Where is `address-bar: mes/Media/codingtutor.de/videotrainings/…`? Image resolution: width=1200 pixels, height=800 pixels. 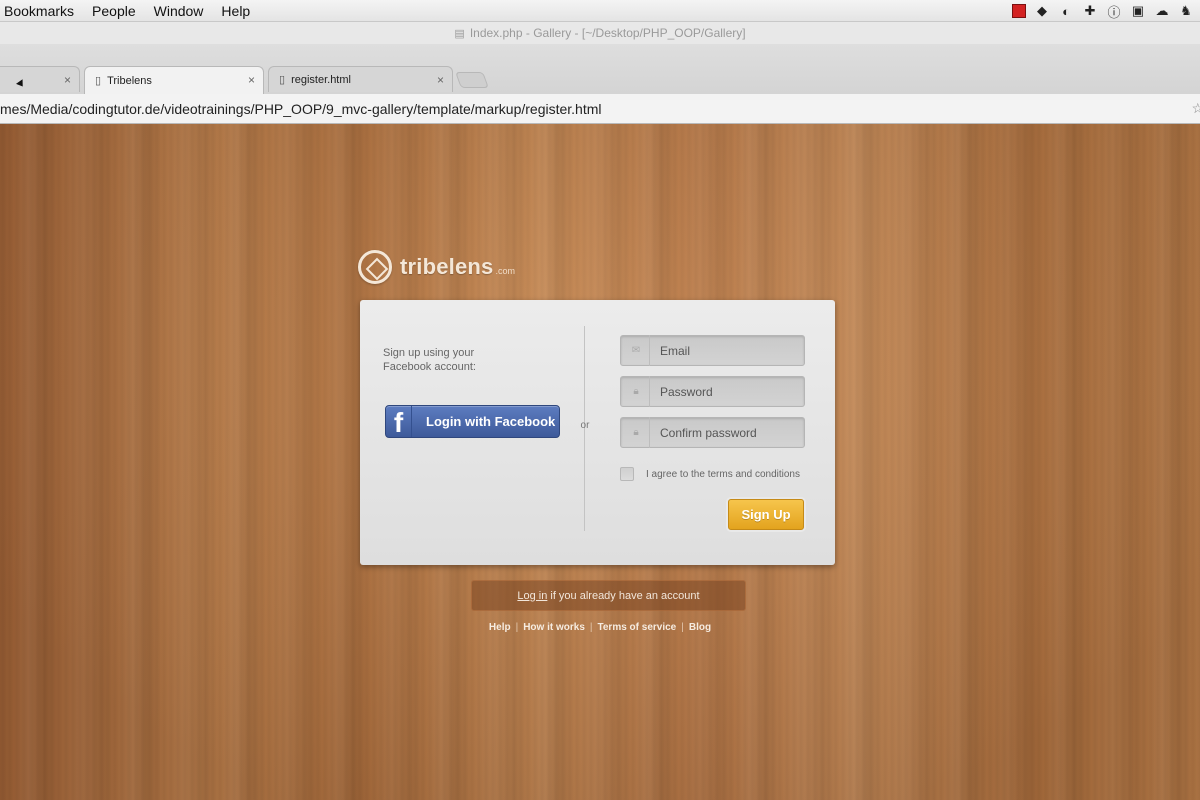
address-bar: mes/Media/codingtutor.de/videotrainings/… is located at coordinates (600, 109).